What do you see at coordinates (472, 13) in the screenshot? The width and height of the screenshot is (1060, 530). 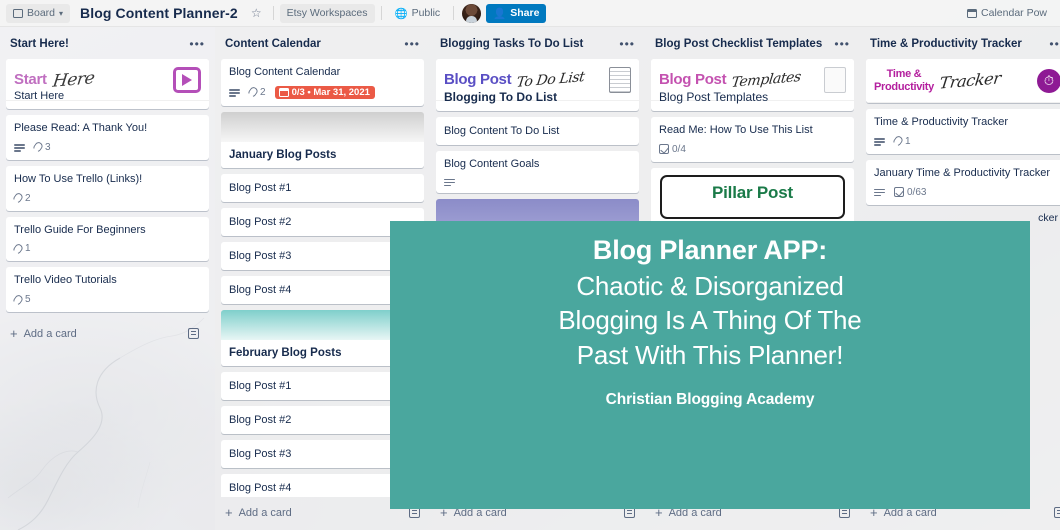 I see `avatar` at bounding box center [472, 13].